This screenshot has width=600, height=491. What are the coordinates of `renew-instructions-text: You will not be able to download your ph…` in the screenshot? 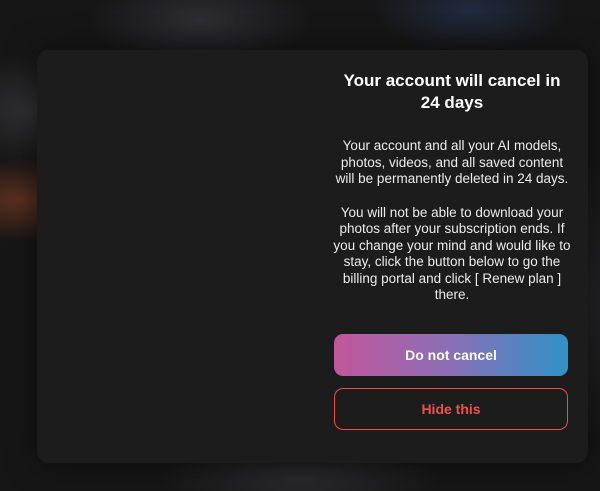 It's located at (452, 253).